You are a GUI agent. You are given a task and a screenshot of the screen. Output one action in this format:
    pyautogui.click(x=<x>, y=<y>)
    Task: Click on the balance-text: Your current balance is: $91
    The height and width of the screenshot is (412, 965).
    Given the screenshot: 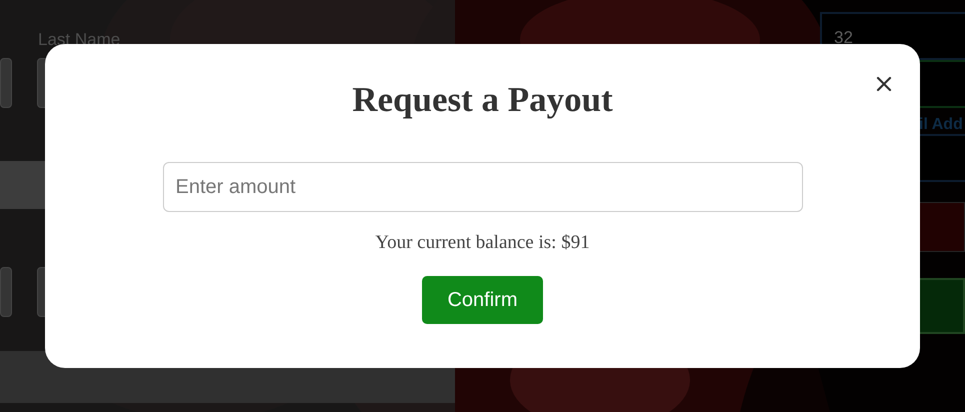 What is the action you would take?
    pyautogui.click(x=482, y=243)
    